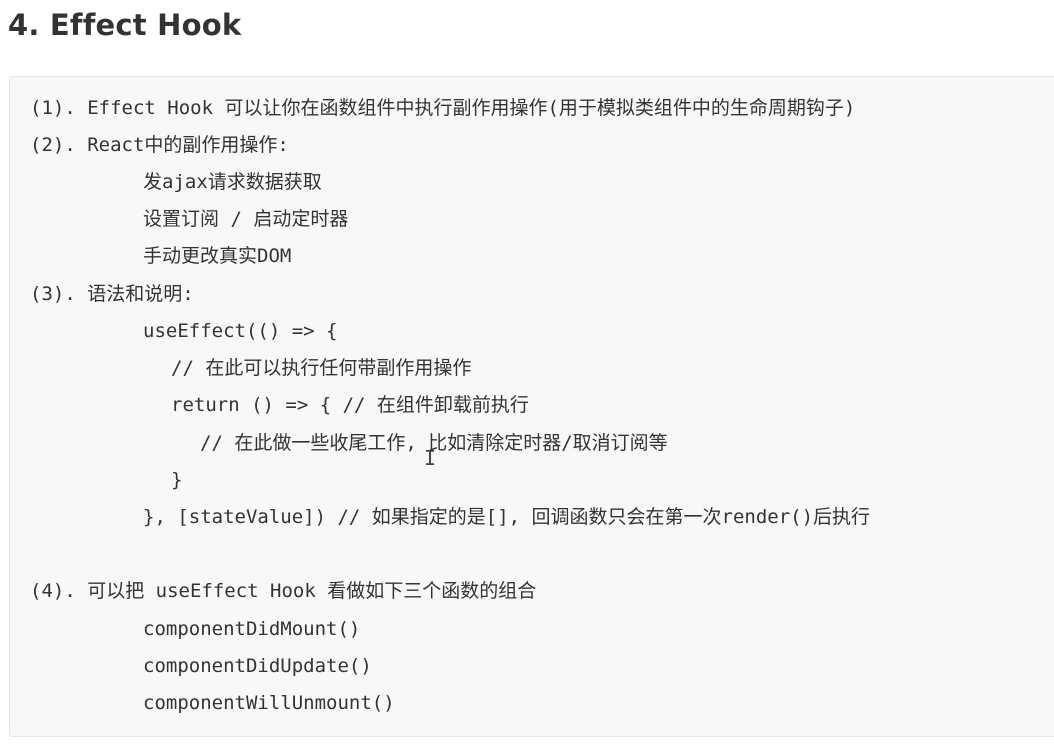  I want to click on side-effect-dom-line: 手动更改真实DOM, so click(217, 256).